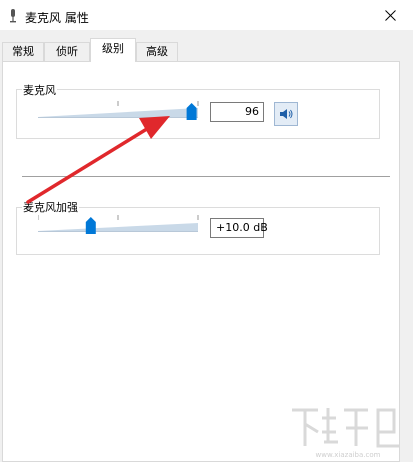 This screenshot has height=462, width=413. I want to click on boost-value-field: +10.0 dB, so click(239, 228).